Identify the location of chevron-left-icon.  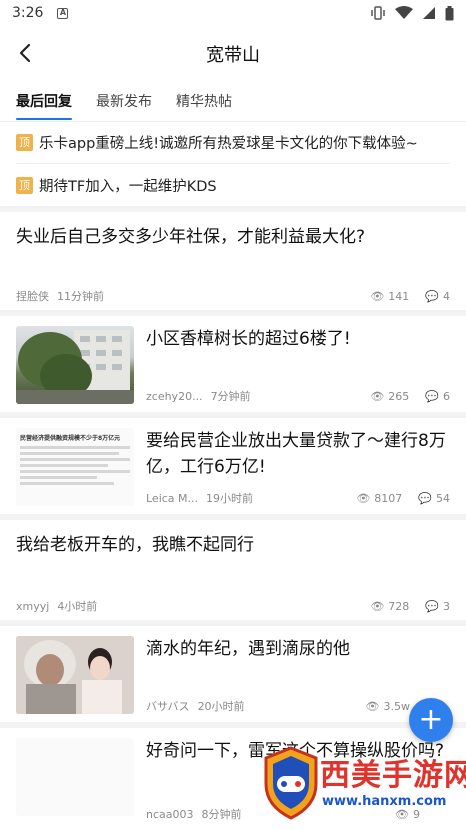
(25, 53).